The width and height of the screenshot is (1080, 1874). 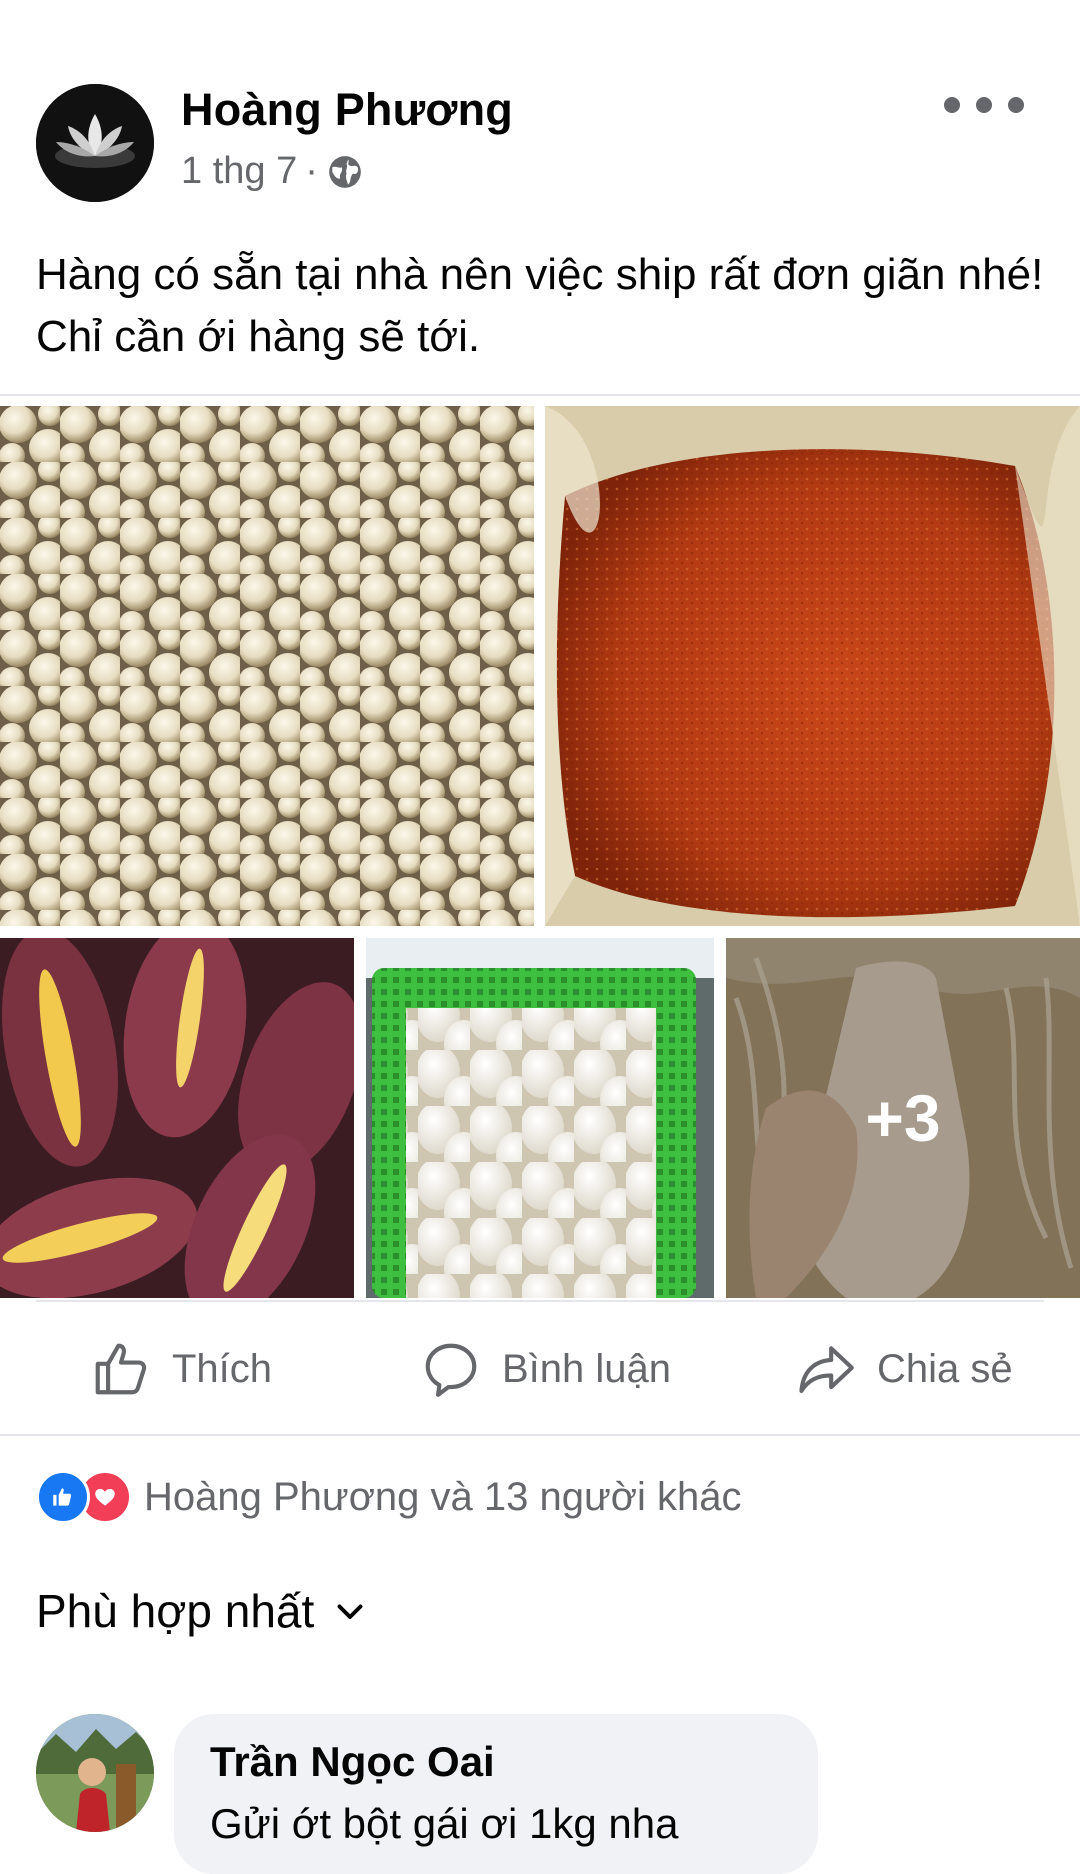 I want to click on comment-label: Bình luận, so click(x=587, y=1368).